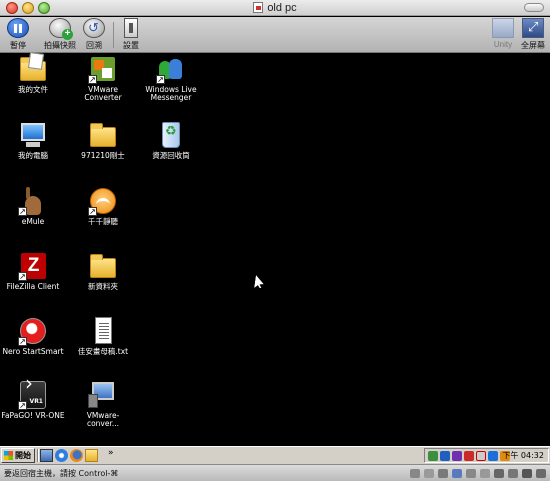 This screenshot has width=550, height=481. Describe the element at coordinates (457, 473) in the screenshot. I see `bluetooth-status-icon` at that location.